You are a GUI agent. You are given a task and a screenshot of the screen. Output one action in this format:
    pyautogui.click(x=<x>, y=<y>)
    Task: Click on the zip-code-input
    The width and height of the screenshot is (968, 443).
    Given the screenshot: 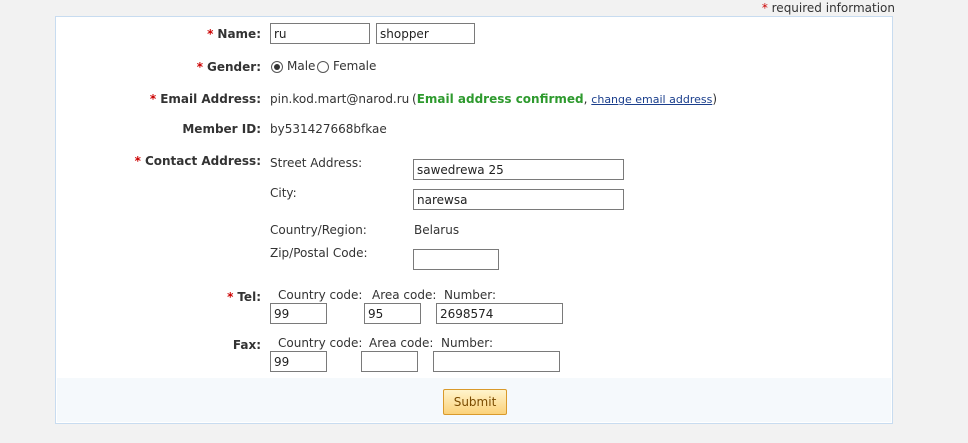 What is the action you would take?
    pyautogui.click(x=456, y=259)
    